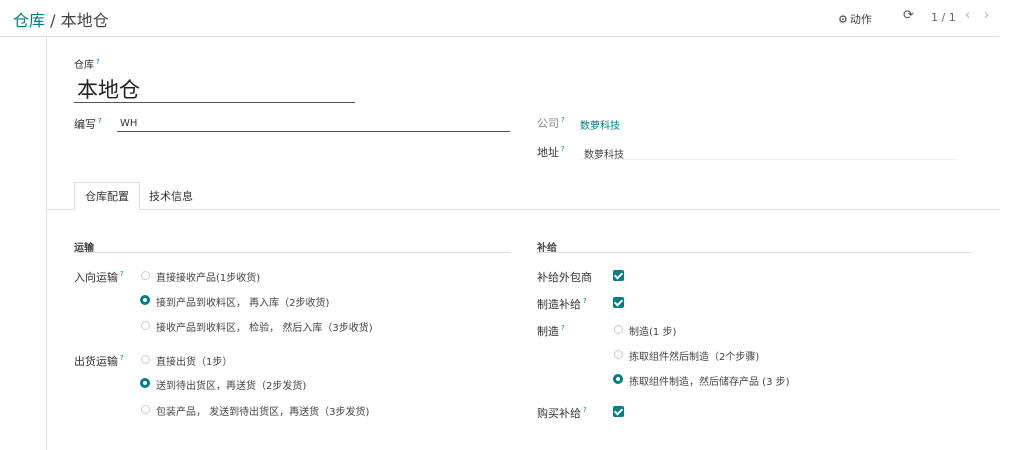  I want to click on company-value: 数萝科技, so click(600, 124).